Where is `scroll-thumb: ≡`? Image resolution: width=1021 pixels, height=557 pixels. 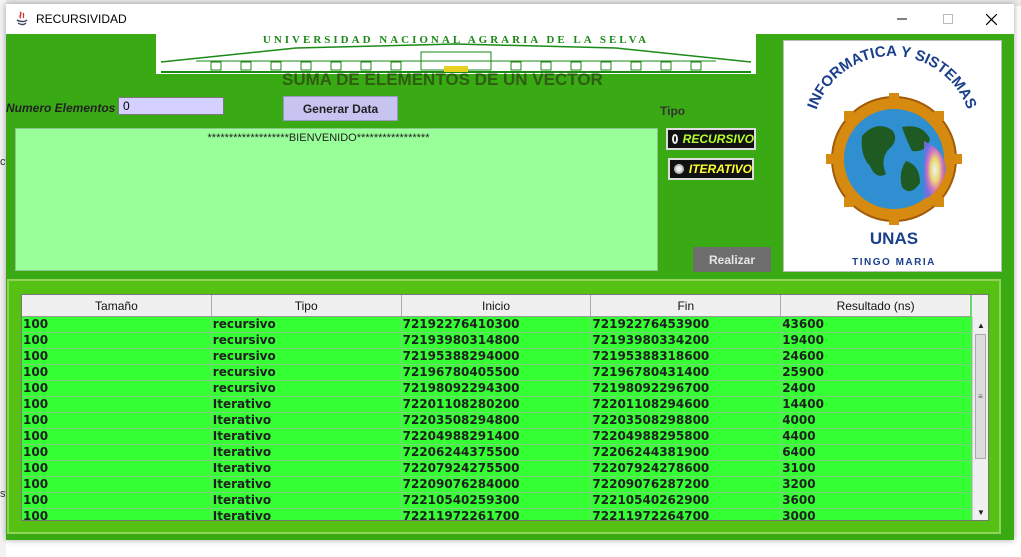
scroll-thumb: ≡ is located at coordinates (980, 396).